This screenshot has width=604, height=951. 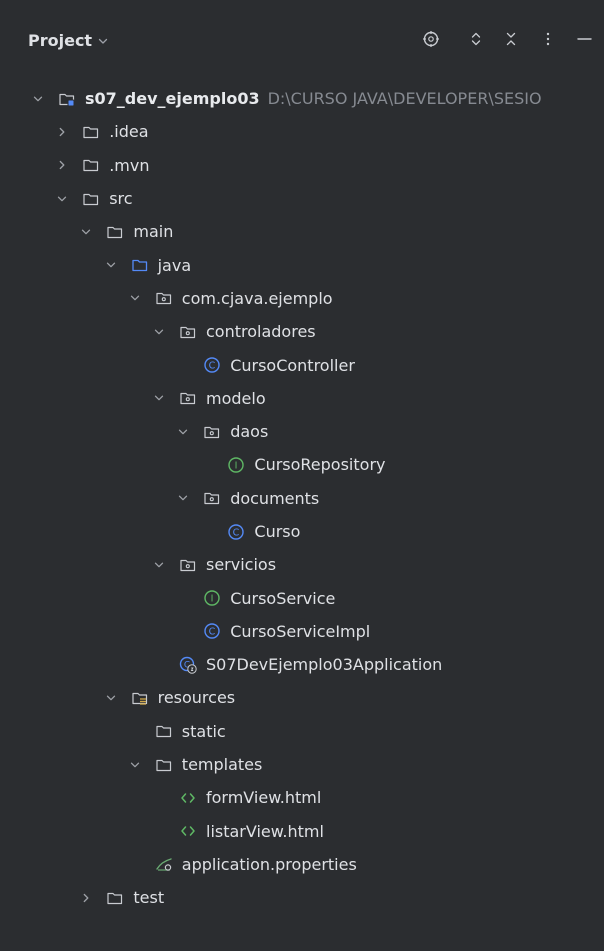 What do you see at coordinates (431, 39) in the screenshot?
I see `target-icon` at bounding box center [431, 39].